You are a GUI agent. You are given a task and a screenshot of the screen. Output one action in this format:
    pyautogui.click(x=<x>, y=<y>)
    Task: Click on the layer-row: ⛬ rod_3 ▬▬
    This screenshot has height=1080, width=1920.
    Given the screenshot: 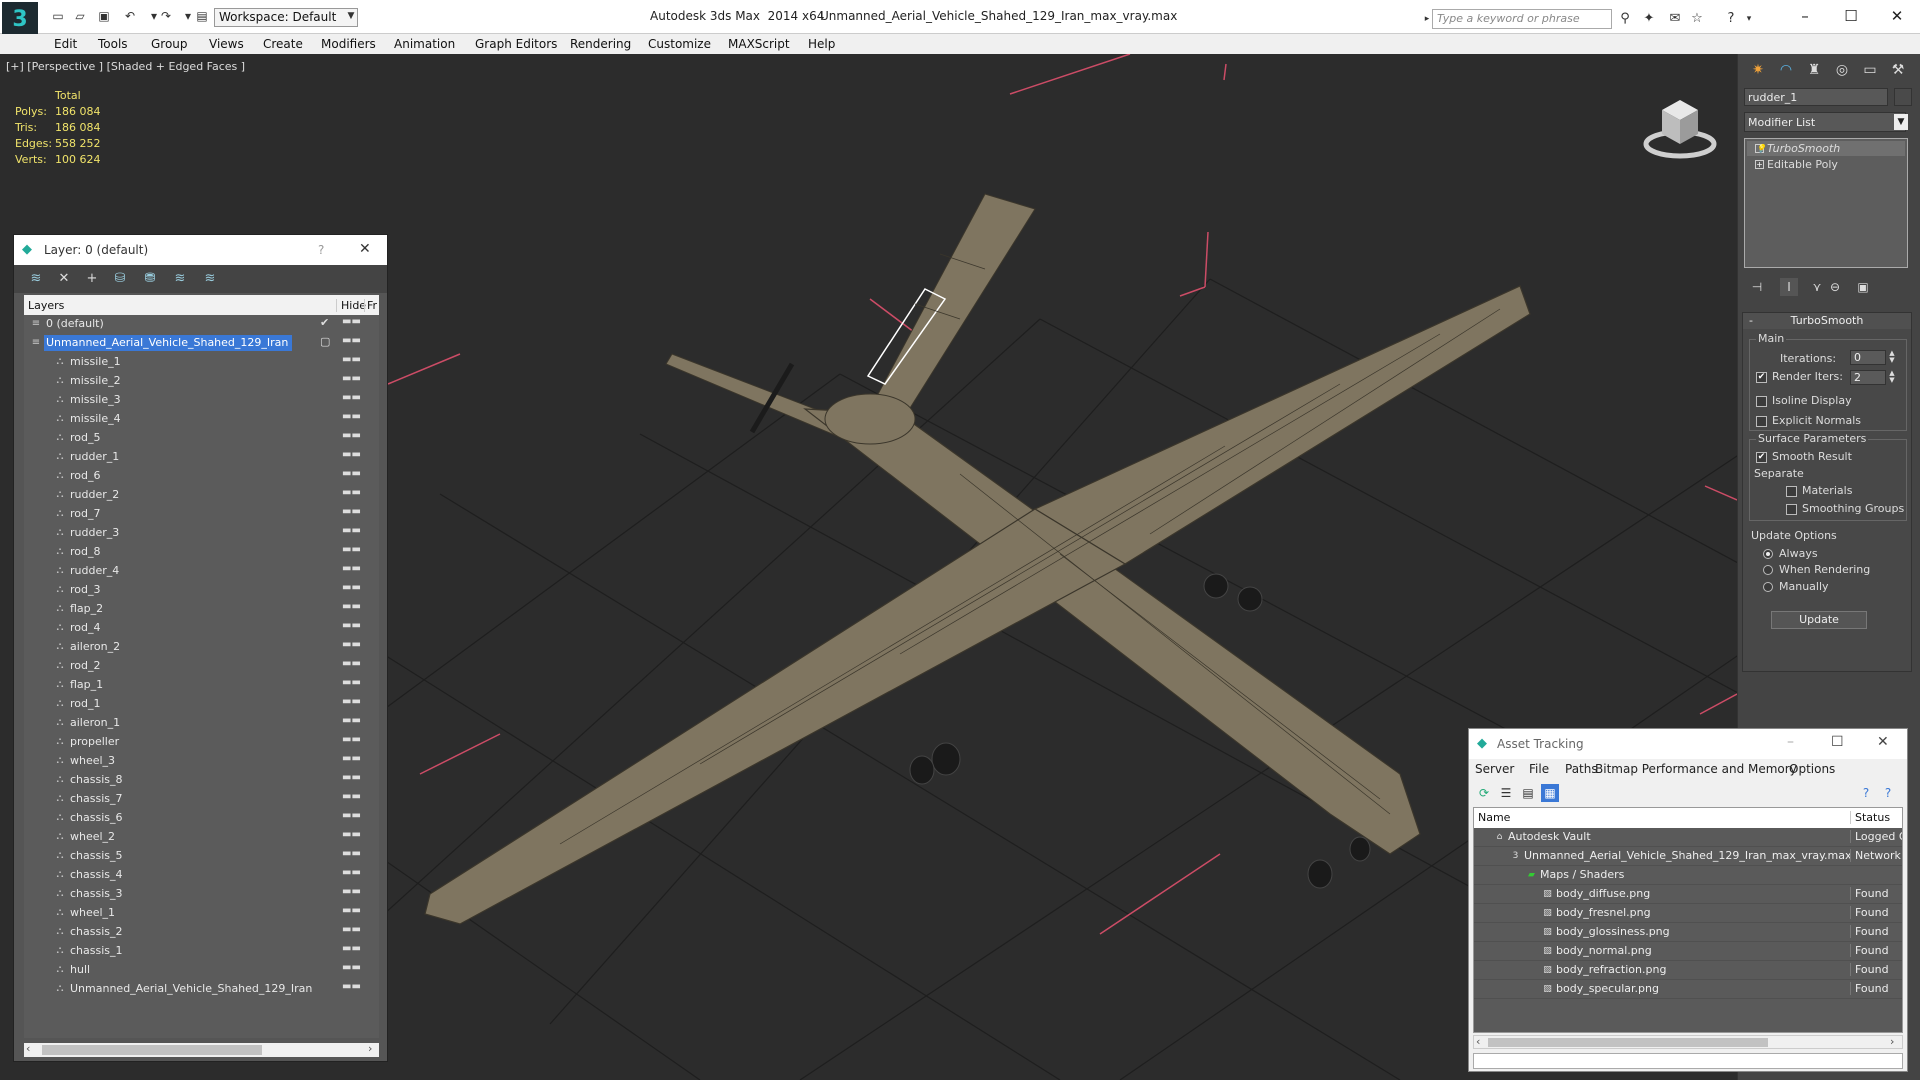 What is the action you would take?
    pyautogui.click(x=201, y=590)
    